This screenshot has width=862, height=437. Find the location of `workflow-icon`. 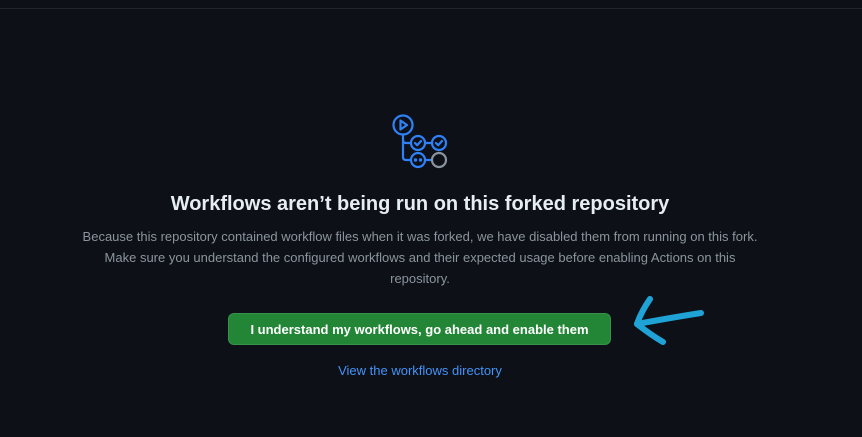

workflow-icon is located at coordinates (420, 141).